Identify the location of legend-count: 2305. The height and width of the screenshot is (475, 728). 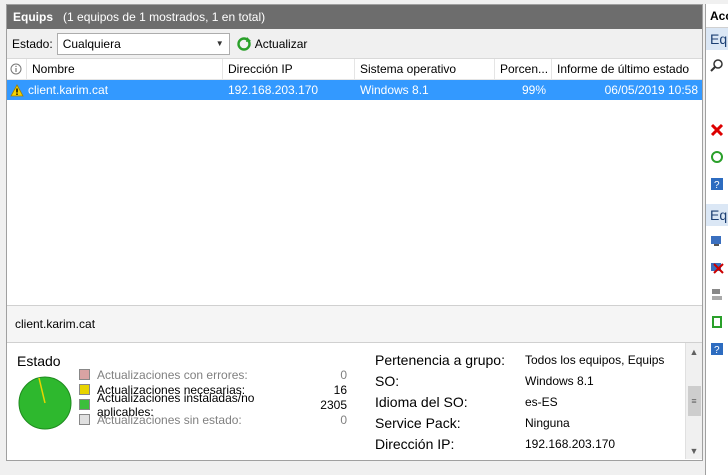
(333, 404).